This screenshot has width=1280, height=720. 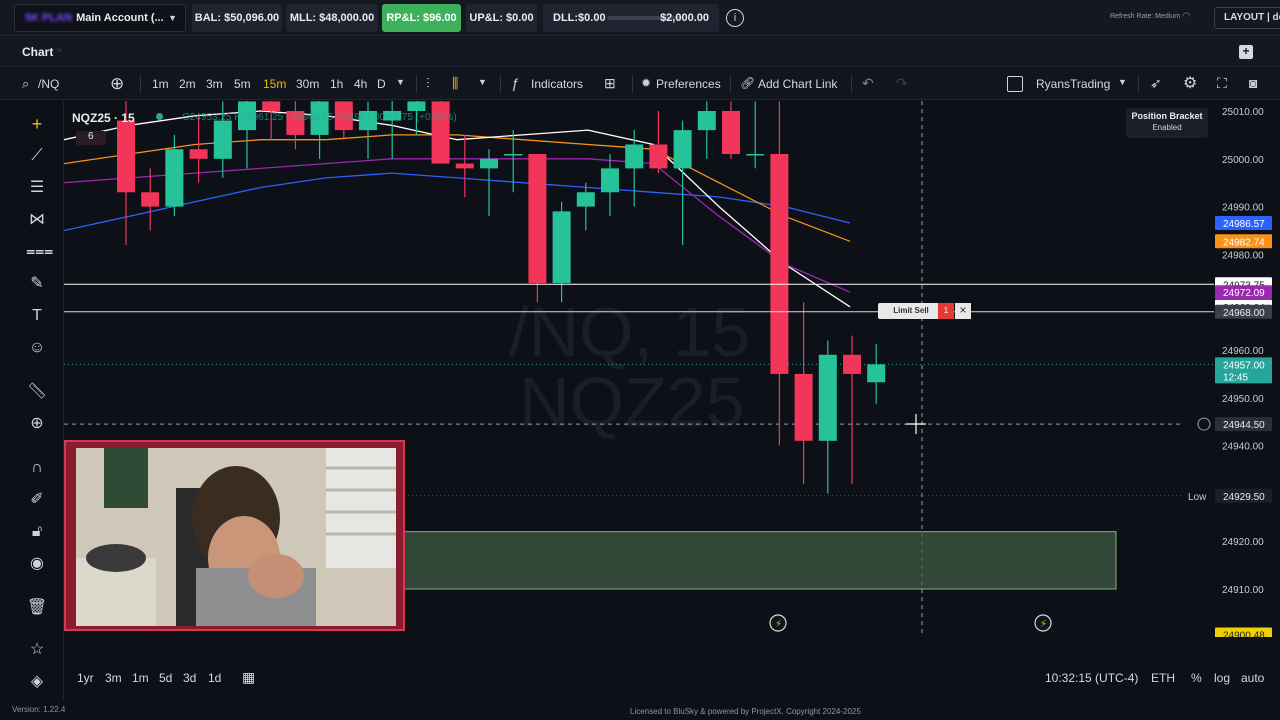 I want to click on fib-icon: ⩶, so click(x=39, y=252).